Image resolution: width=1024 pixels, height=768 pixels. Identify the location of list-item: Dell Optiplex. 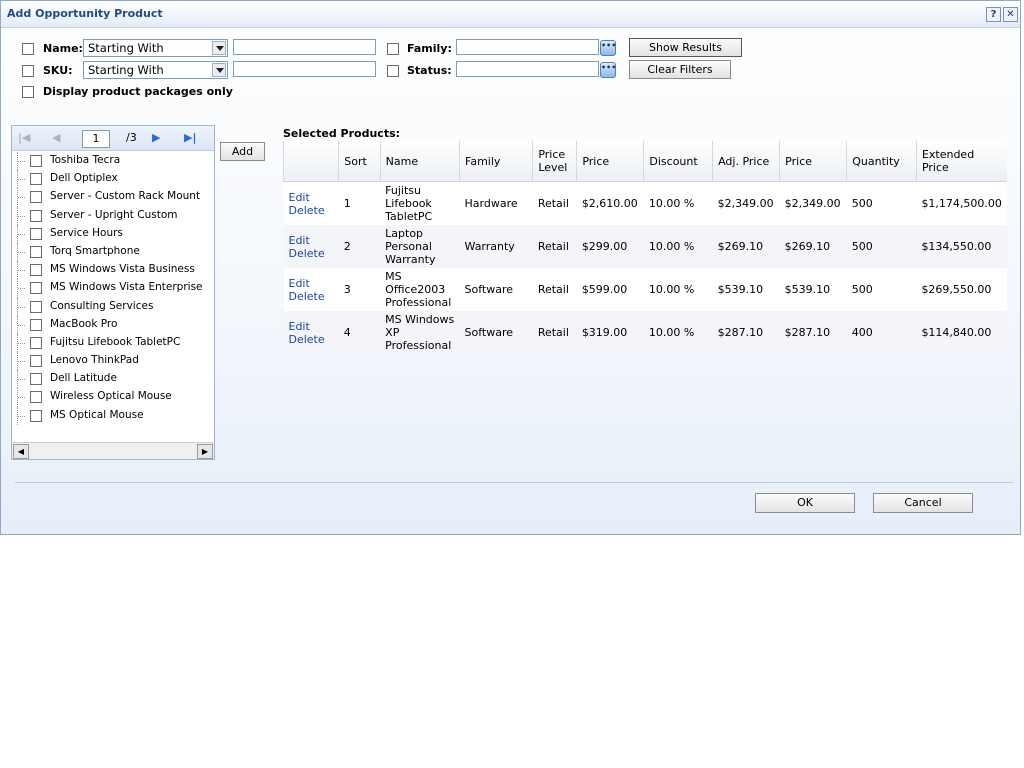
(113, 179).